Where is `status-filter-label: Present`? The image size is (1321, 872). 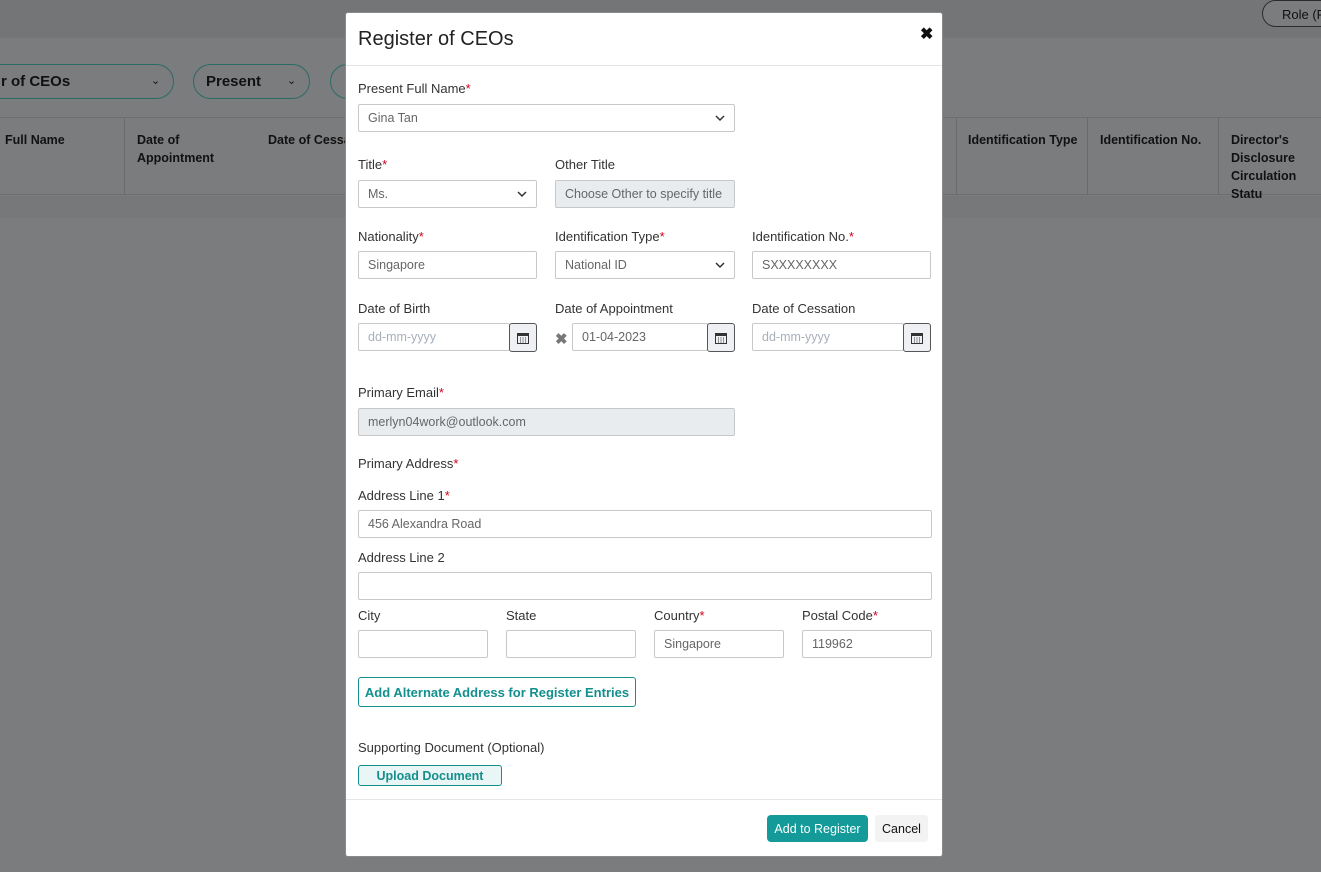
status-filter-label: Present is located at coordinates (234, 81).